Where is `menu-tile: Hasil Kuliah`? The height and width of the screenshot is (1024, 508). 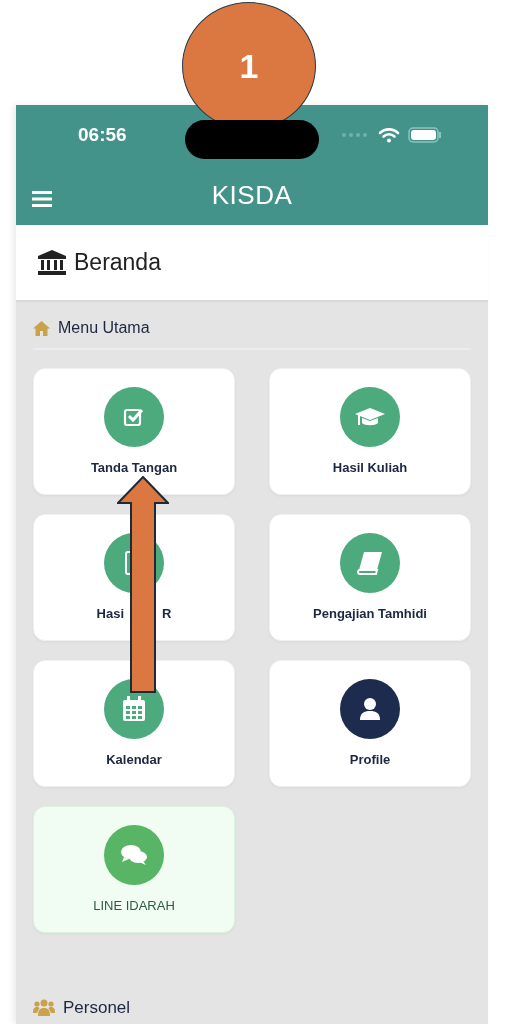
menu-tile: Hasil Kuliah is located at coordinates (370, 431).